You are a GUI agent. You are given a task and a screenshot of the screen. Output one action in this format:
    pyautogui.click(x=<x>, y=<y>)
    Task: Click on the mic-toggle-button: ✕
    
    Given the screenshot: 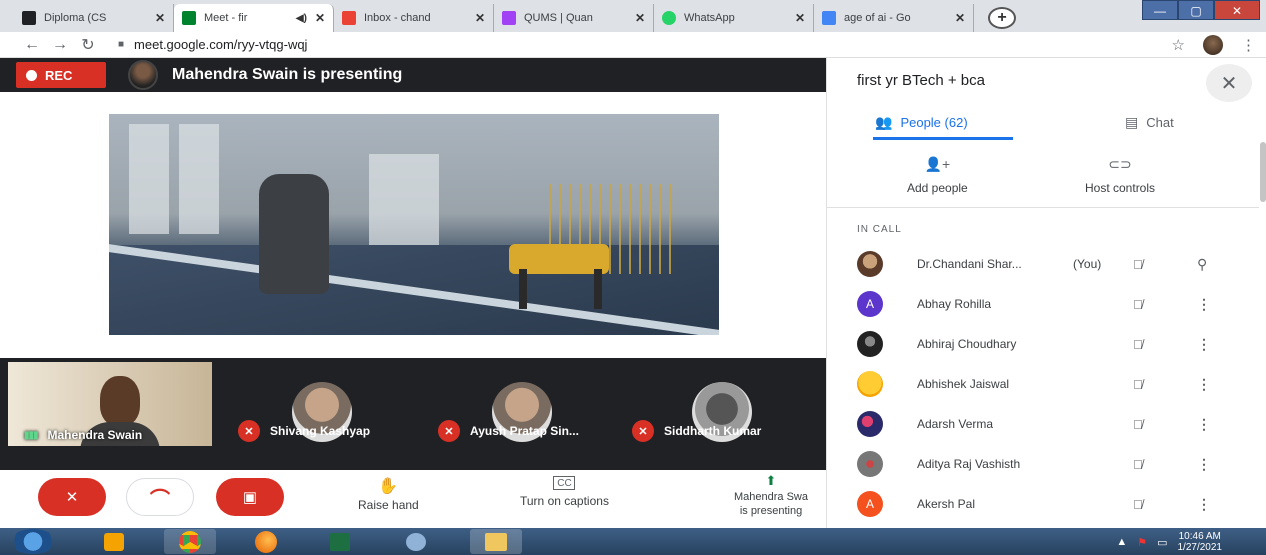 What is the action you would take?
    pyautogui.click(x=72, y=497)
    